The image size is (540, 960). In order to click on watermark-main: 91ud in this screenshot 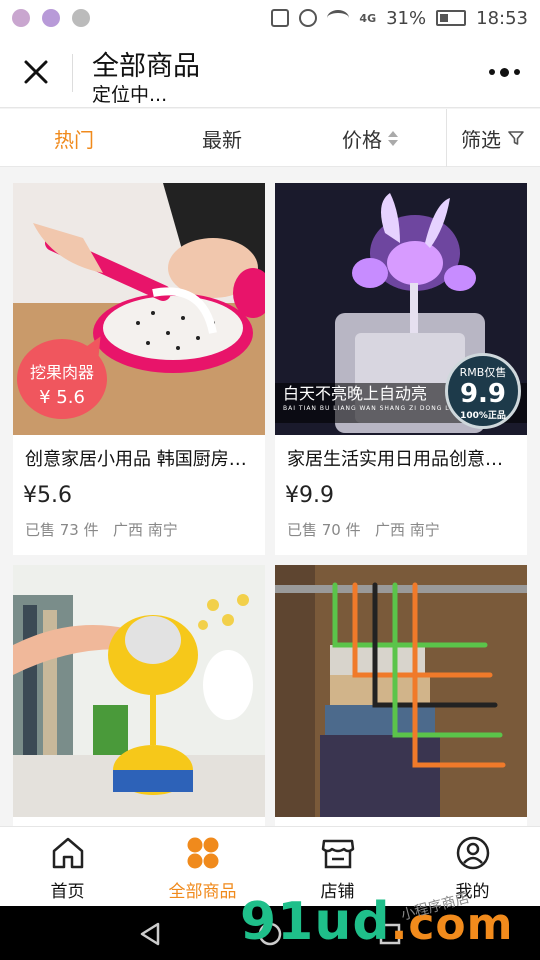, I will do `click(315, 922)`.